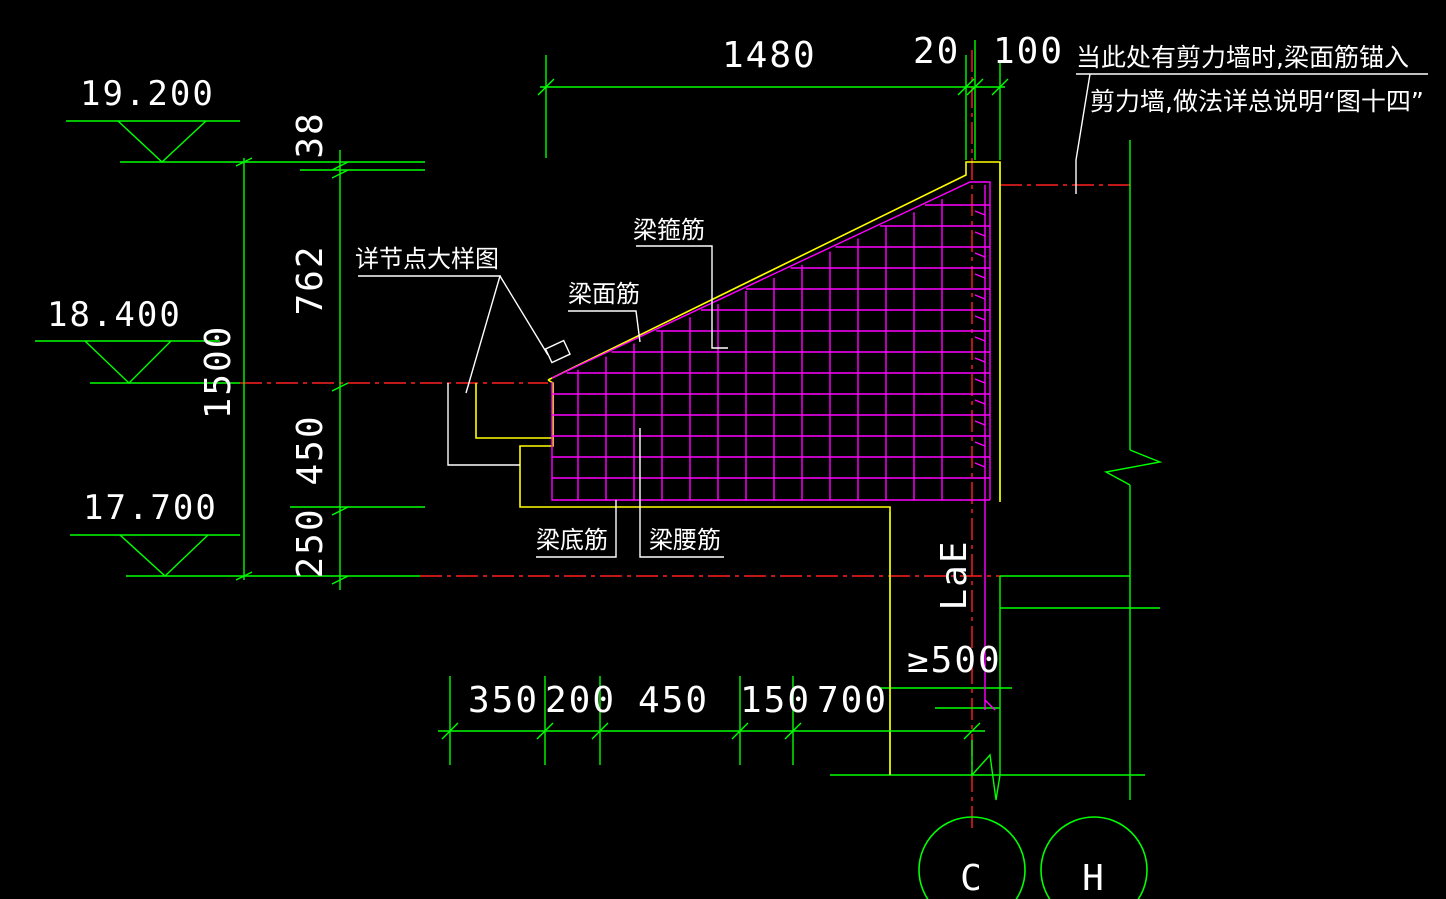 This screenshot has height=899, width=1446. Describe the element at coordinates (669, 230) in the screenshot. I see `label-stirrup: 梁箍筋` at that location.